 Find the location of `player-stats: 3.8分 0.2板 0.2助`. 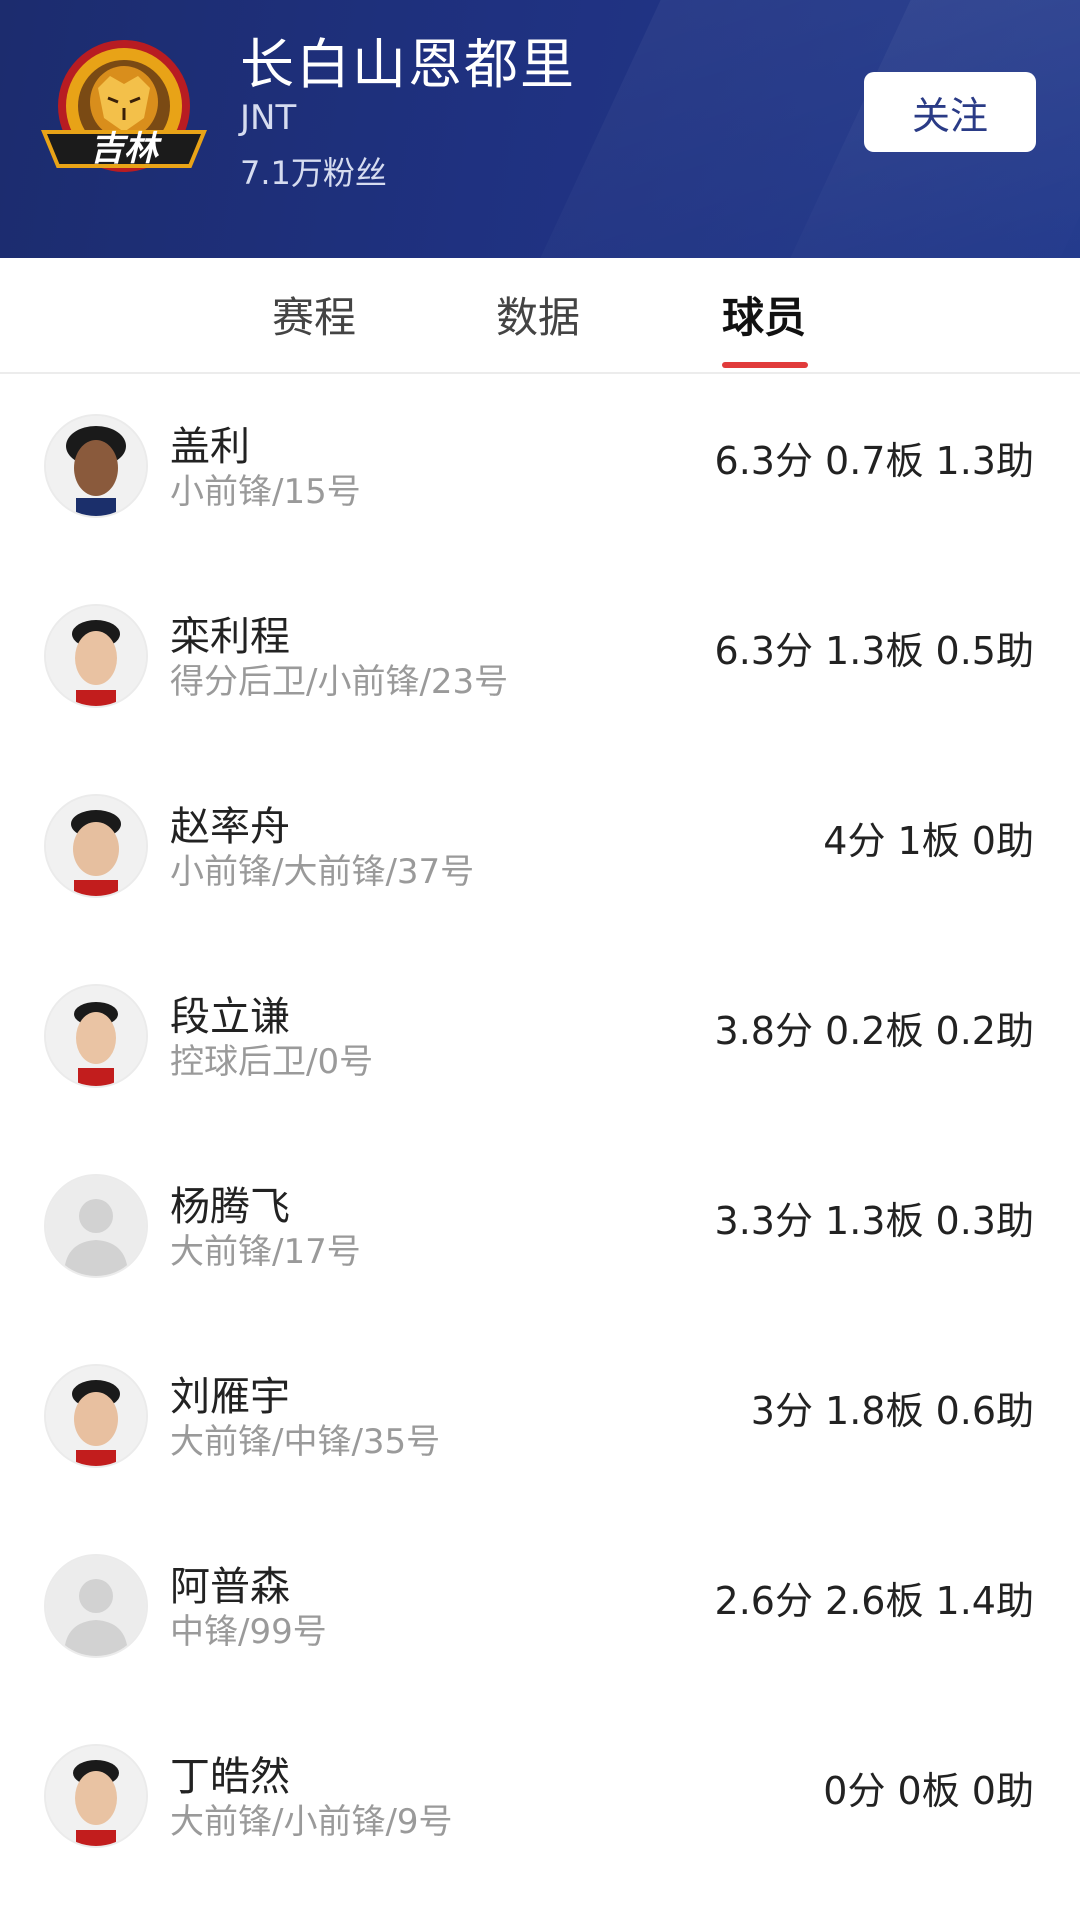

player-stats: 3.8分 0.2板 0.2助 is located at coordinates (874, 1031).